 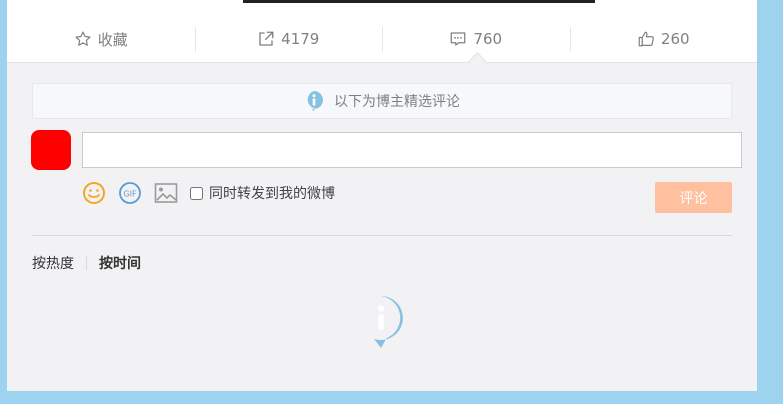 I want to click on featured-comments-notice: 以下为博主精选评论, so click(x=382, y=101).